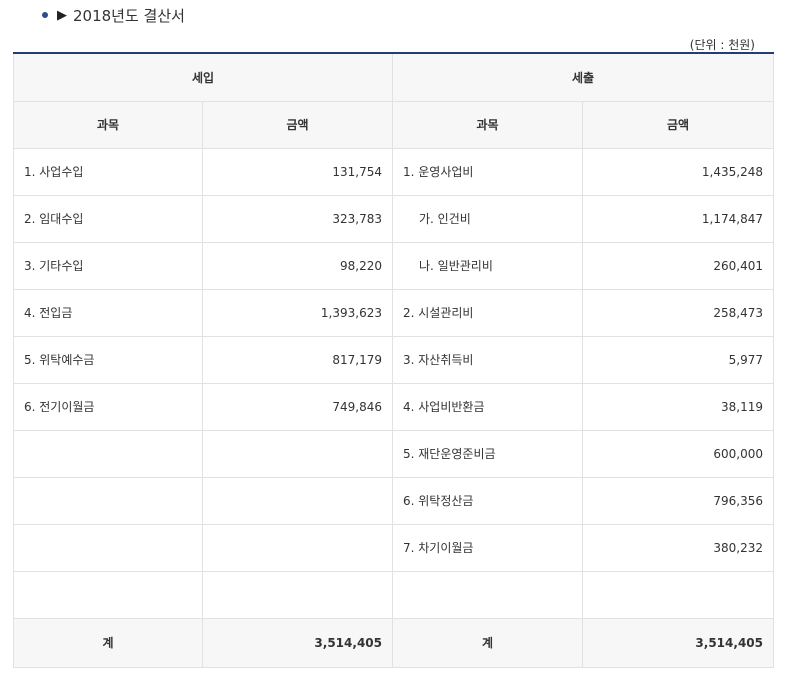 This screenshot has width=789, height=691. Describe the element at coordinates (678, 547) in the screenshot. I see `expense-amount: 380,232` at that location.